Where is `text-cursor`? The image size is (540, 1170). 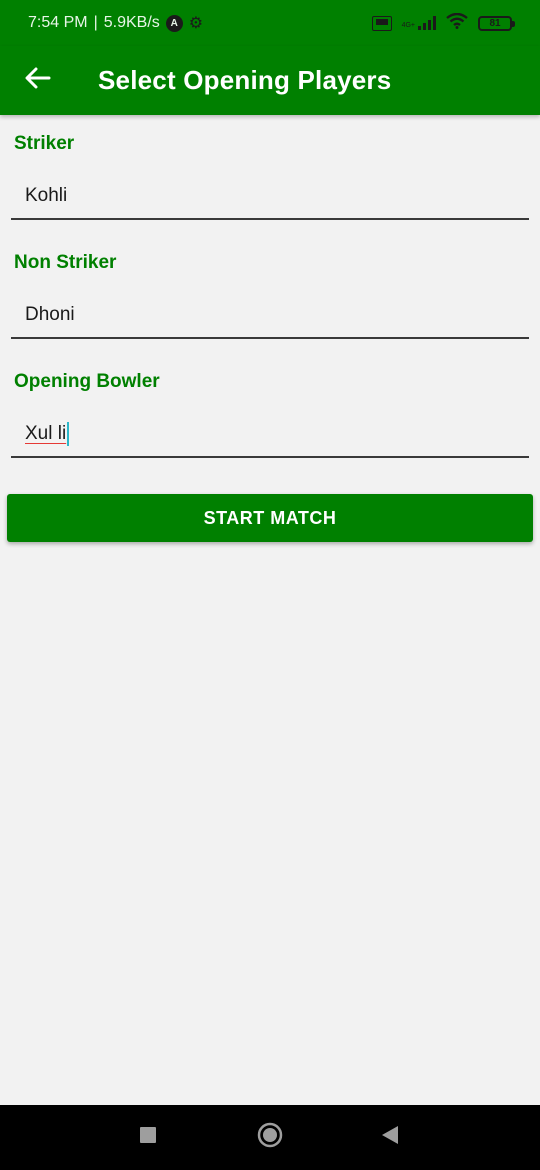 text-cursor is located at coordinates (68, 434).